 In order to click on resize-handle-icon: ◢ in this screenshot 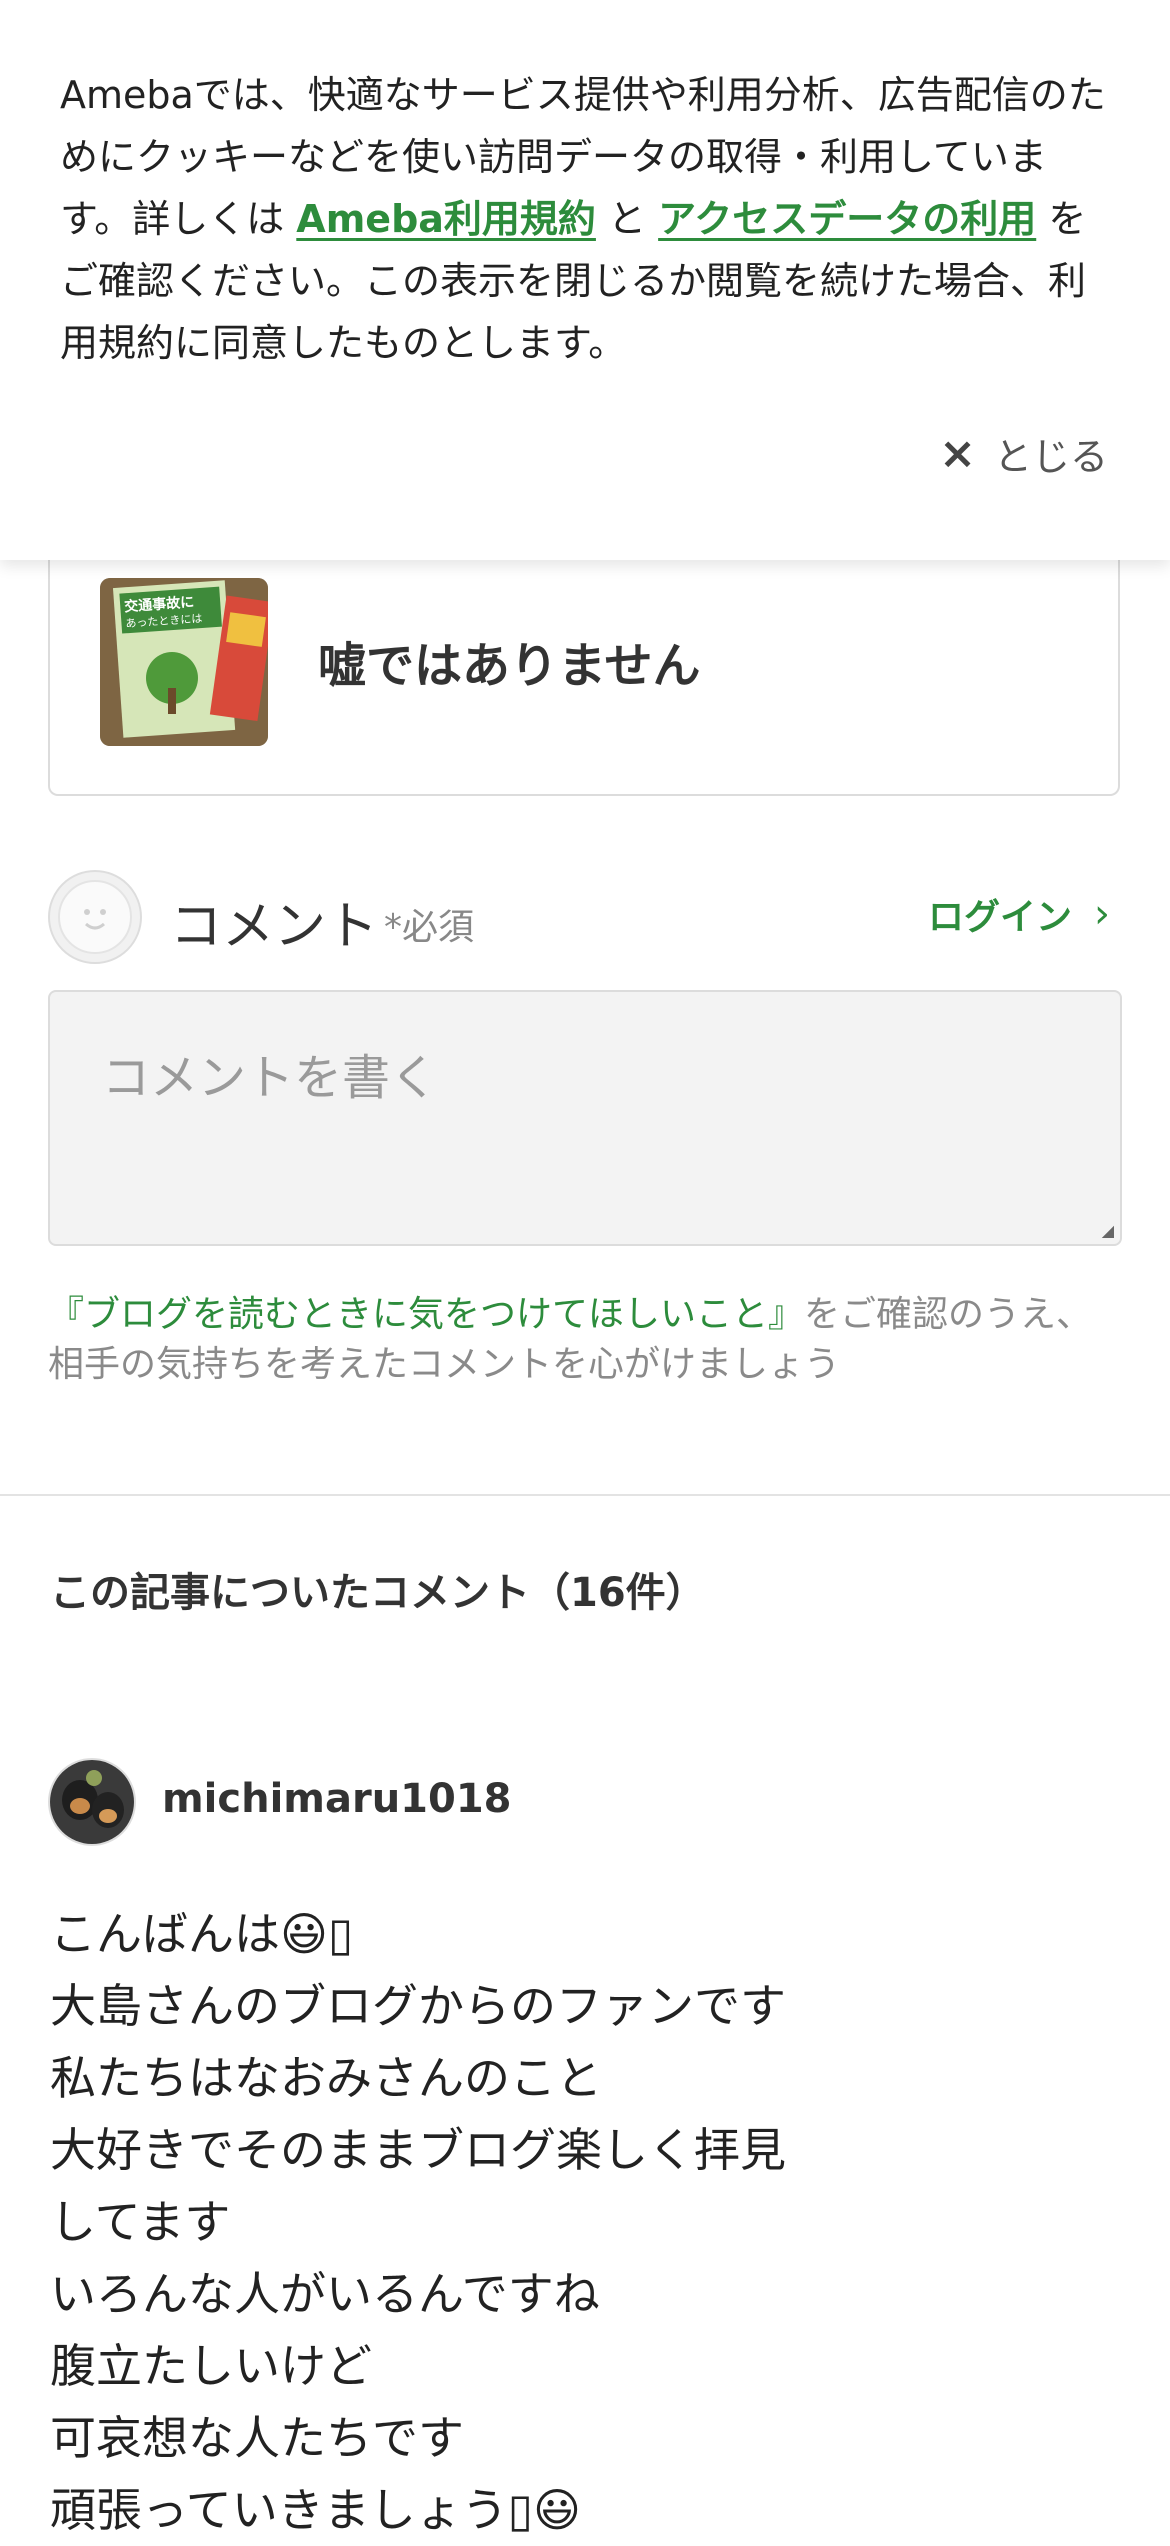, I will do `click(1108, 1230)`.